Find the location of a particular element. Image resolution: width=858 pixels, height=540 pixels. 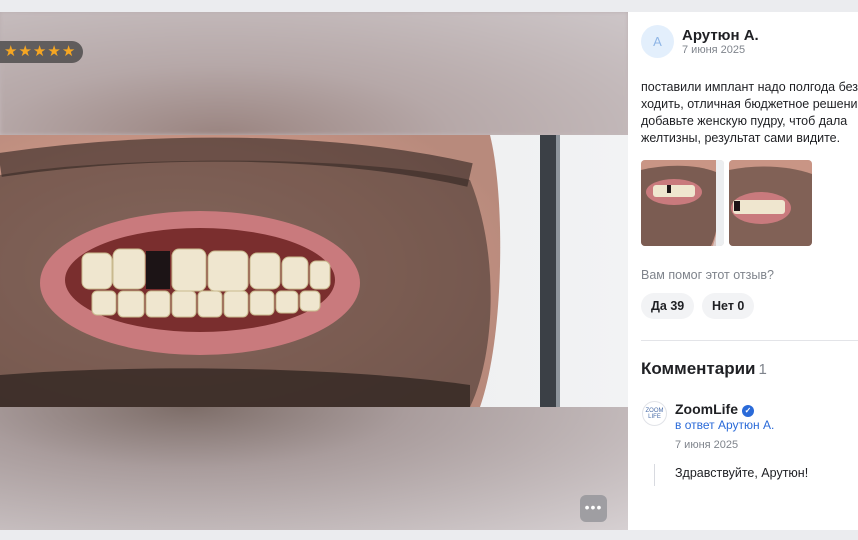

comments-count: 1 is located at coordinates (762, 369).